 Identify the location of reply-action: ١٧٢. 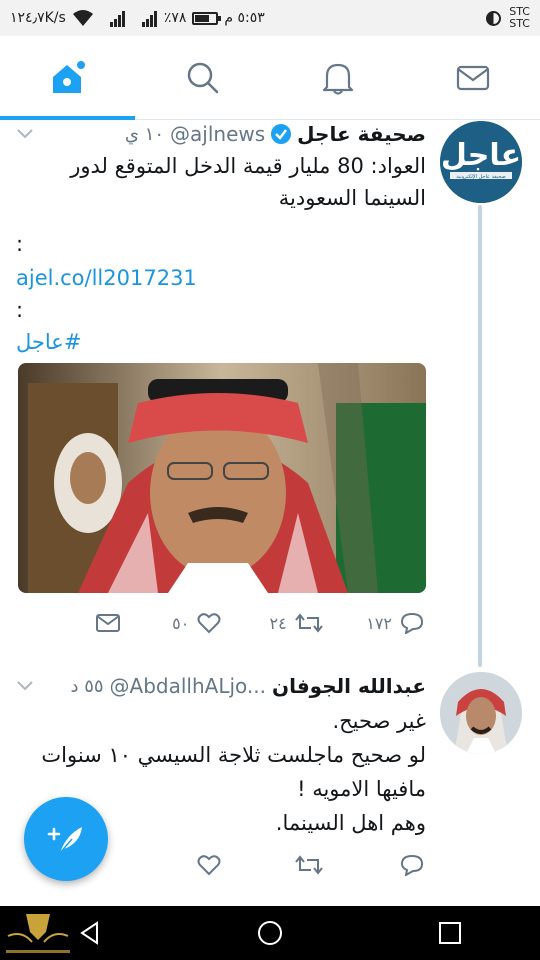
(394, 623).